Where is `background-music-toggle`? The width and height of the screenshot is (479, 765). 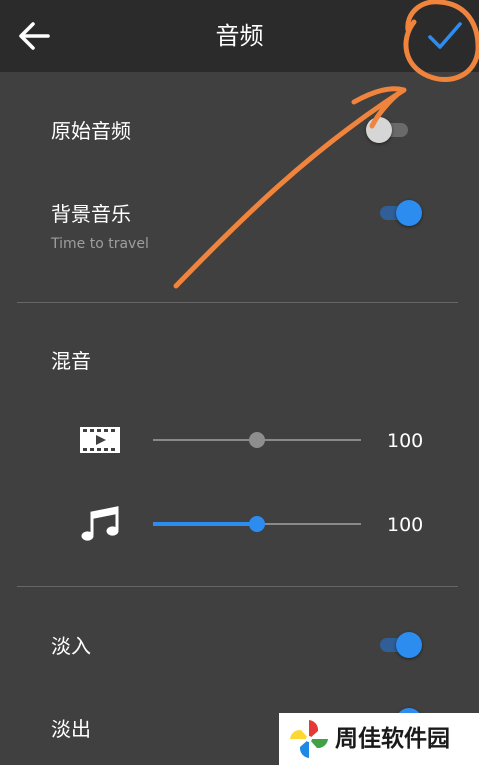
background-music-toggle is located at coordinates (399, 213).